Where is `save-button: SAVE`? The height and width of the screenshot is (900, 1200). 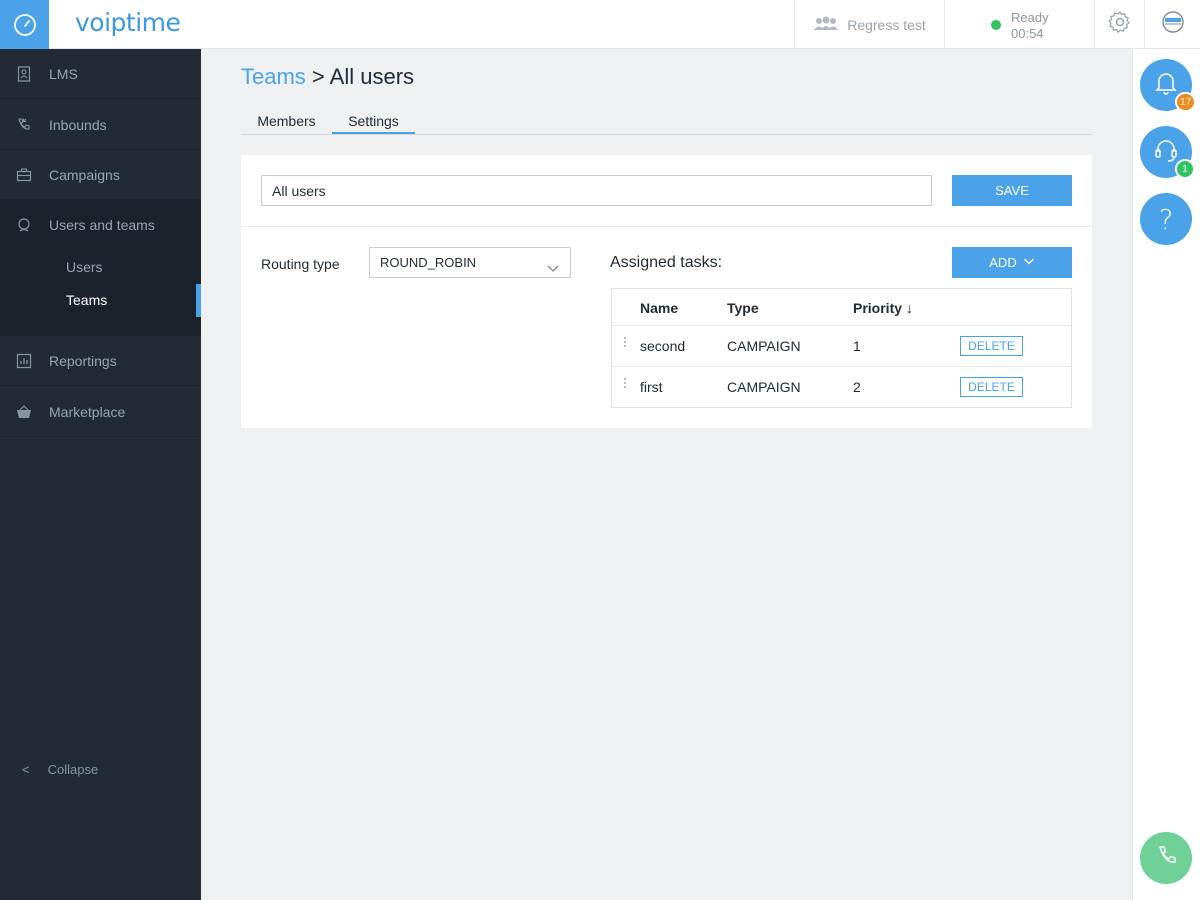
save-button: SAVE is located at coordinates (1012, 190).